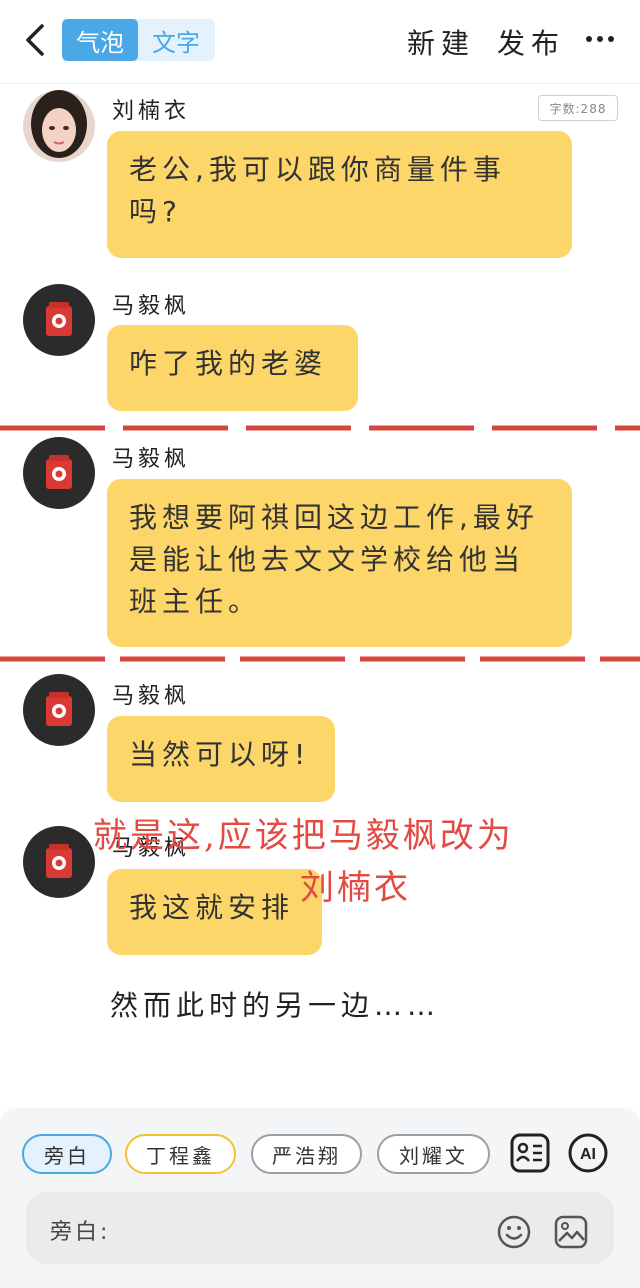 This screenshot has height=1288, width=640. Describe the element at coordinates (355, 888) in the screenshot. I see `red-annotation-line2: 刘楠衣` at that location.